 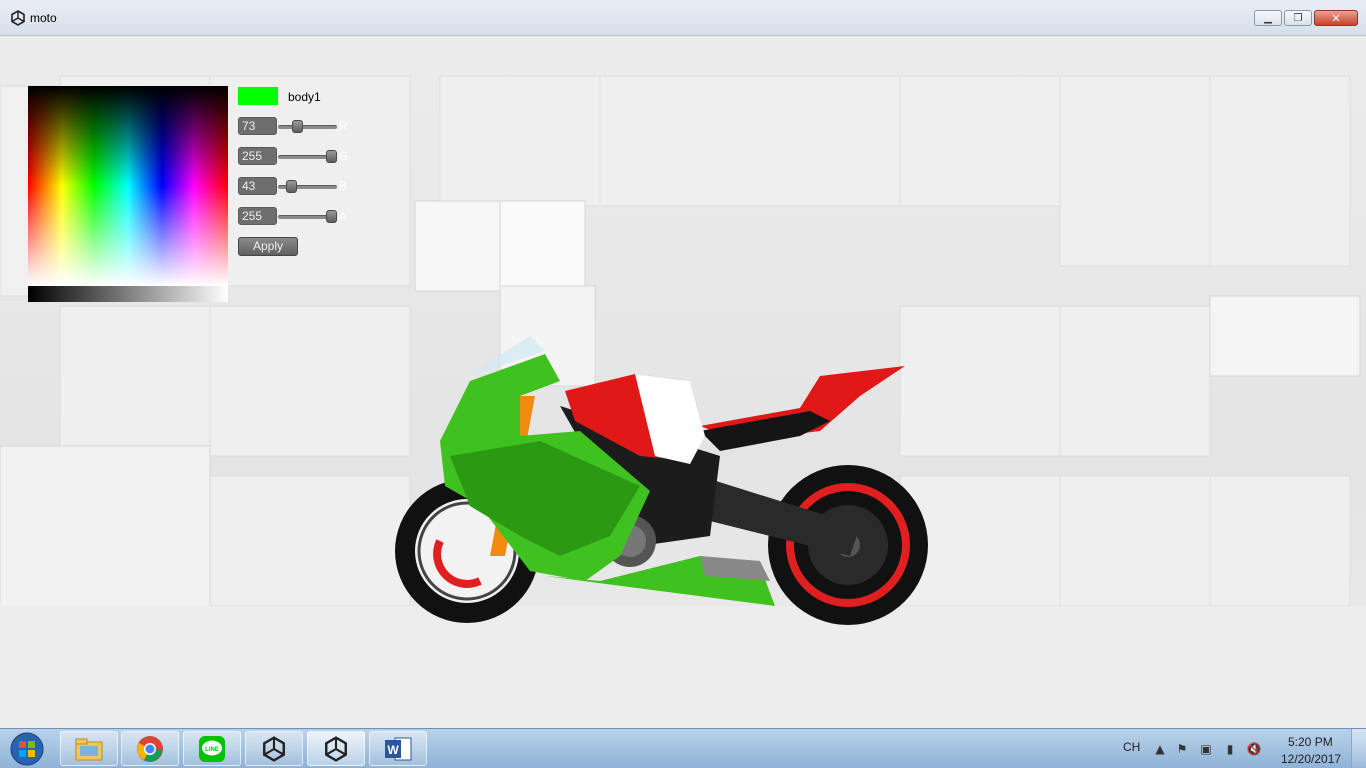 I want to click on svg-text: W, so click(x=393, y=750).